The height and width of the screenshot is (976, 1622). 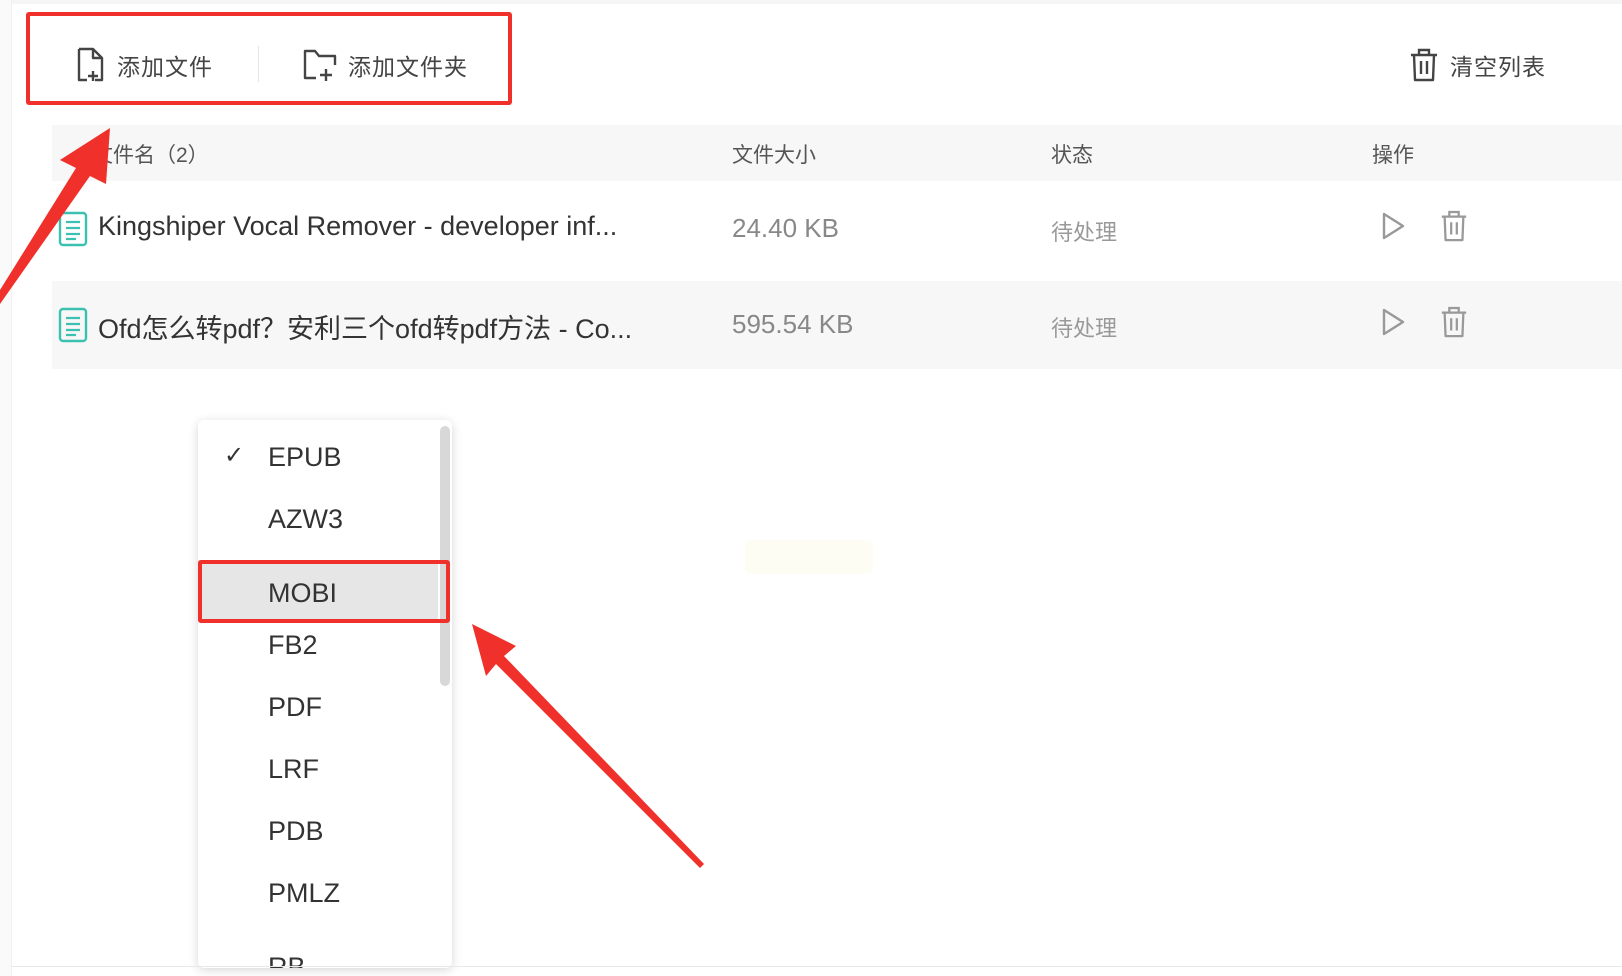 What do you see at coordinates (55, 216) in the screenshot?
I see `annotation-arrow-toolbar` at bounding box center [55, 216].